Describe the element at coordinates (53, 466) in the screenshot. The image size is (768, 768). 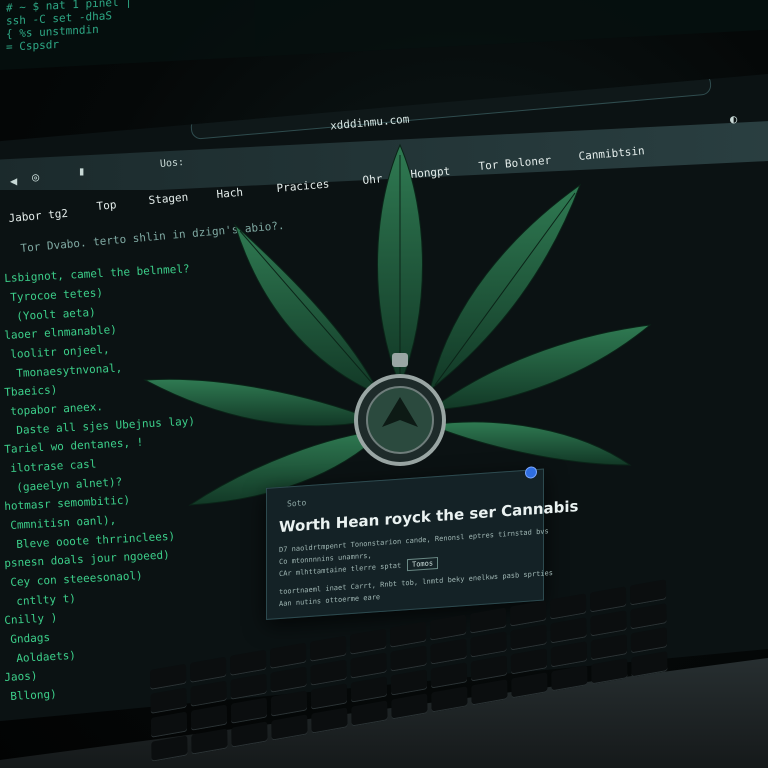
I see `code-line: ilotrase casl` at that location.